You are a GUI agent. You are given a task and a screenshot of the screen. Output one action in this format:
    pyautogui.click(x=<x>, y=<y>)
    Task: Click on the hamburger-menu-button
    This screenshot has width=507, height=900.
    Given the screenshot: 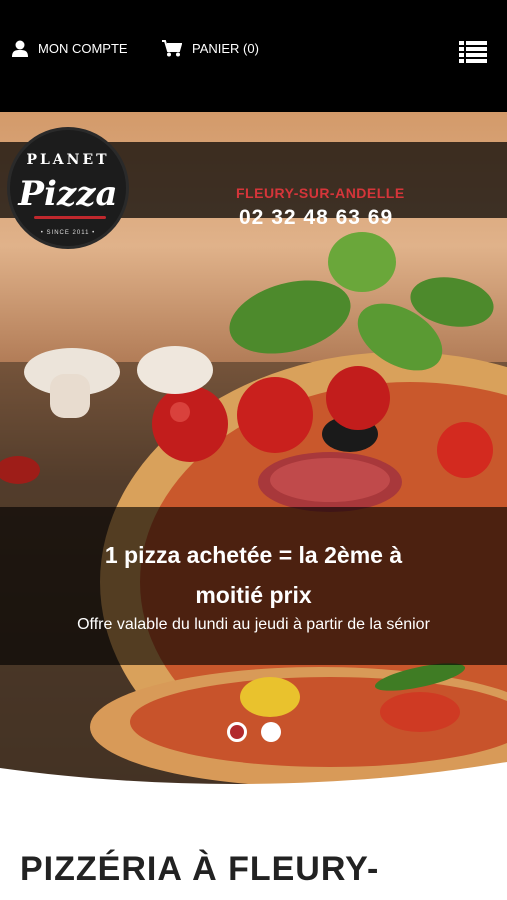 What is the action you would take?
    pyautogui.click(x=473, y=52)
    